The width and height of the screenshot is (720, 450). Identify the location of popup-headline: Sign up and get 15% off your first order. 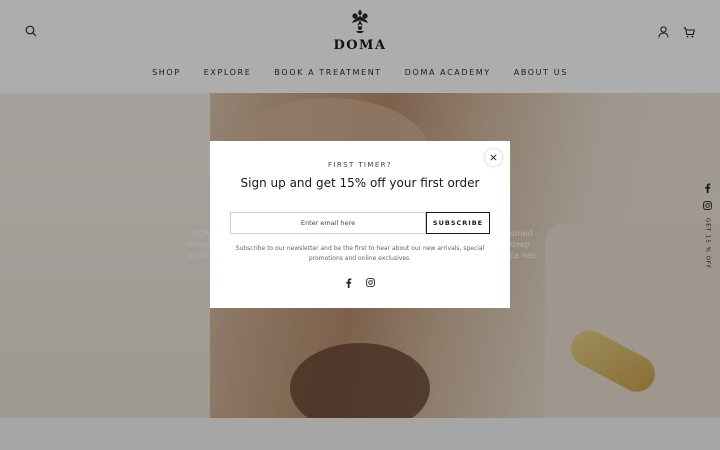
(360, 183).